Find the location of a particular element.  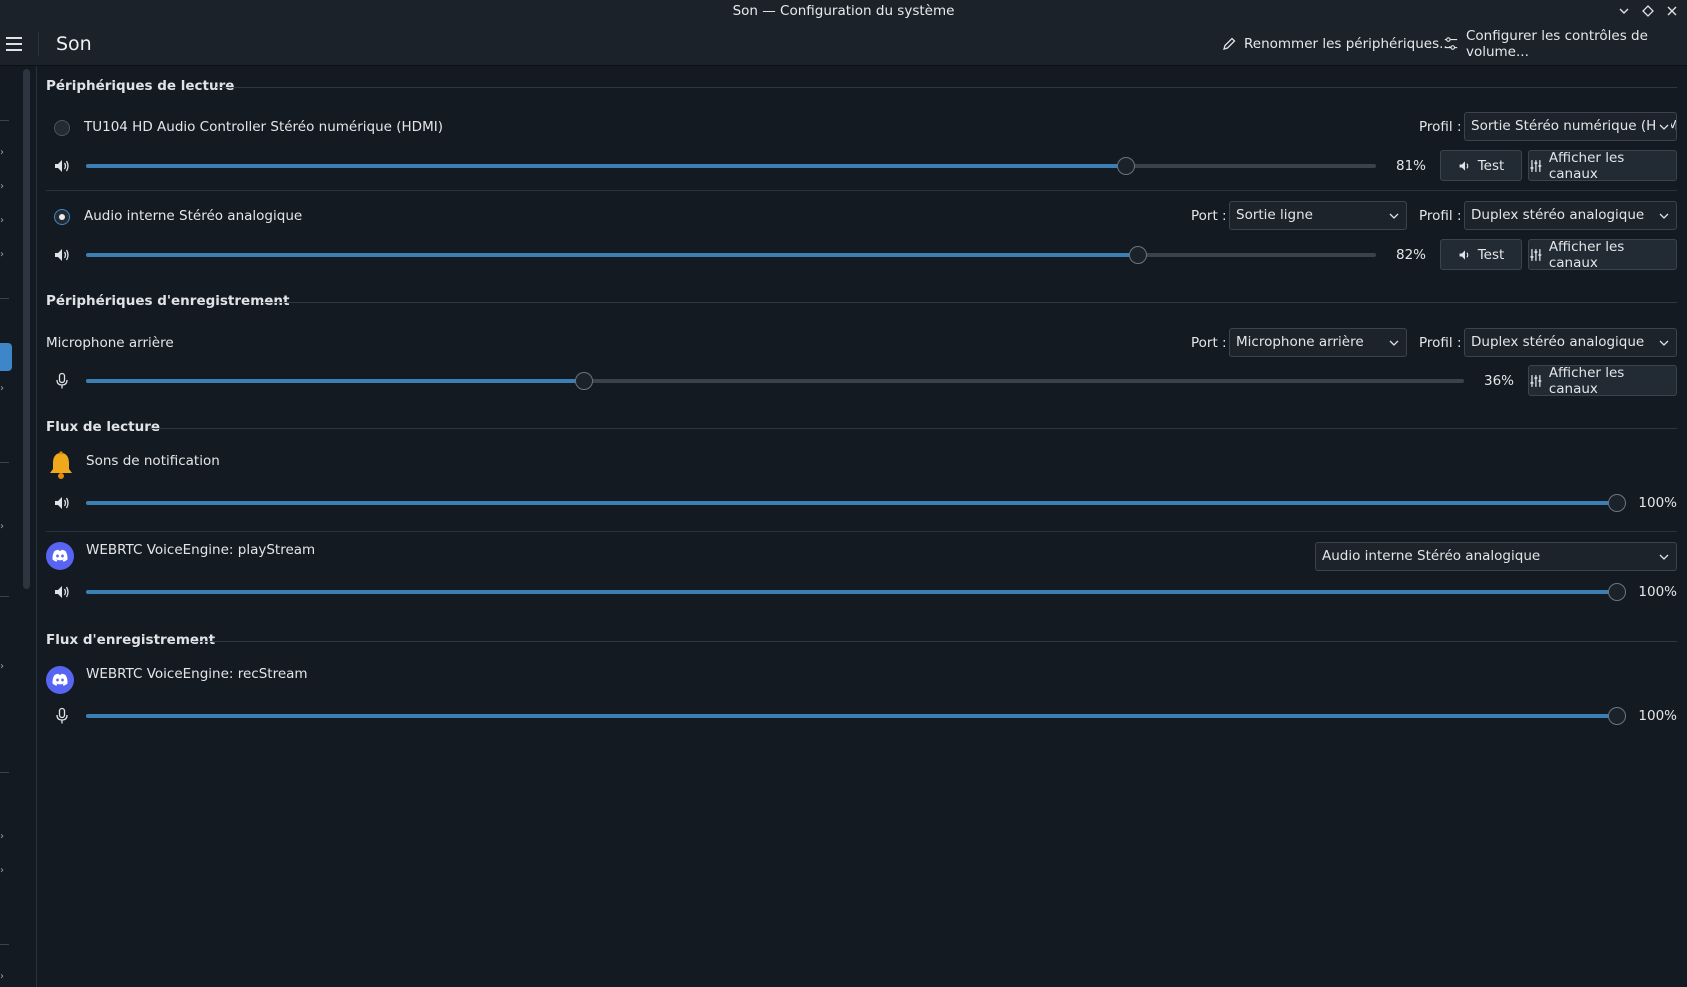

port-value: Sortie ligne is located at coordinates (1274, 215).